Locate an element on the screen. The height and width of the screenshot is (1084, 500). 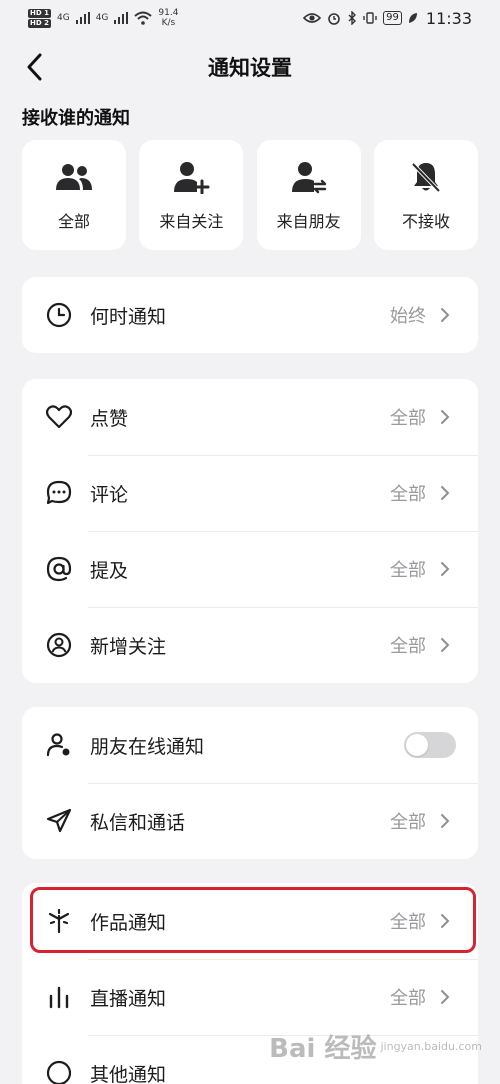
receive-options: 全部 来自关注 来自朋友 不接收 is located at coordinates (250, 195).